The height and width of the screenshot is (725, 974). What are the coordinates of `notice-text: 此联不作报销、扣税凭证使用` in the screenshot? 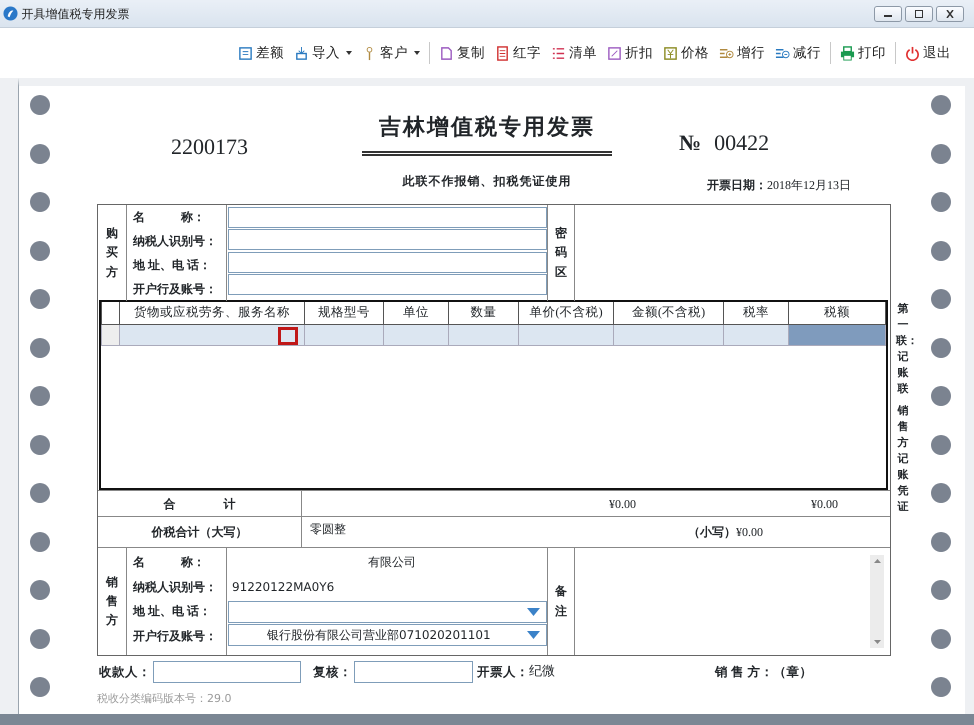 It's located at (487, 181).